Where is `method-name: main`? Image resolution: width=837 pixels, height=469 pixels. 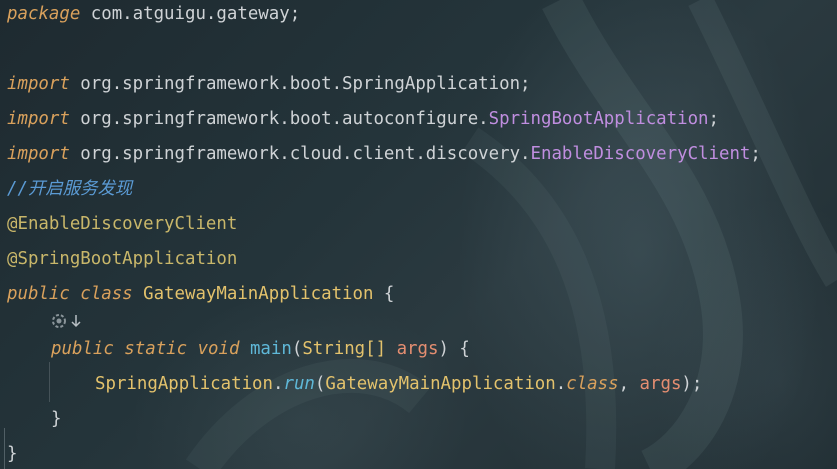
method-name: main is located at coordinates (265, 349).